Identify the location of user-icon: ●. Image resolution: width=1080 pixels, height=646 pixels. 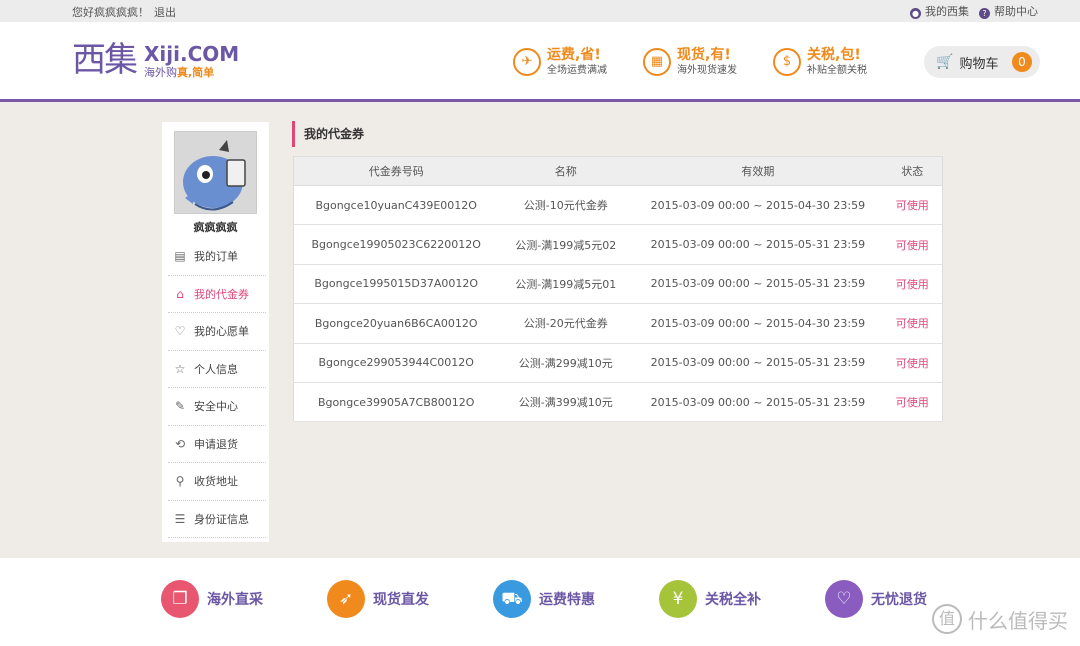
(915, 13).